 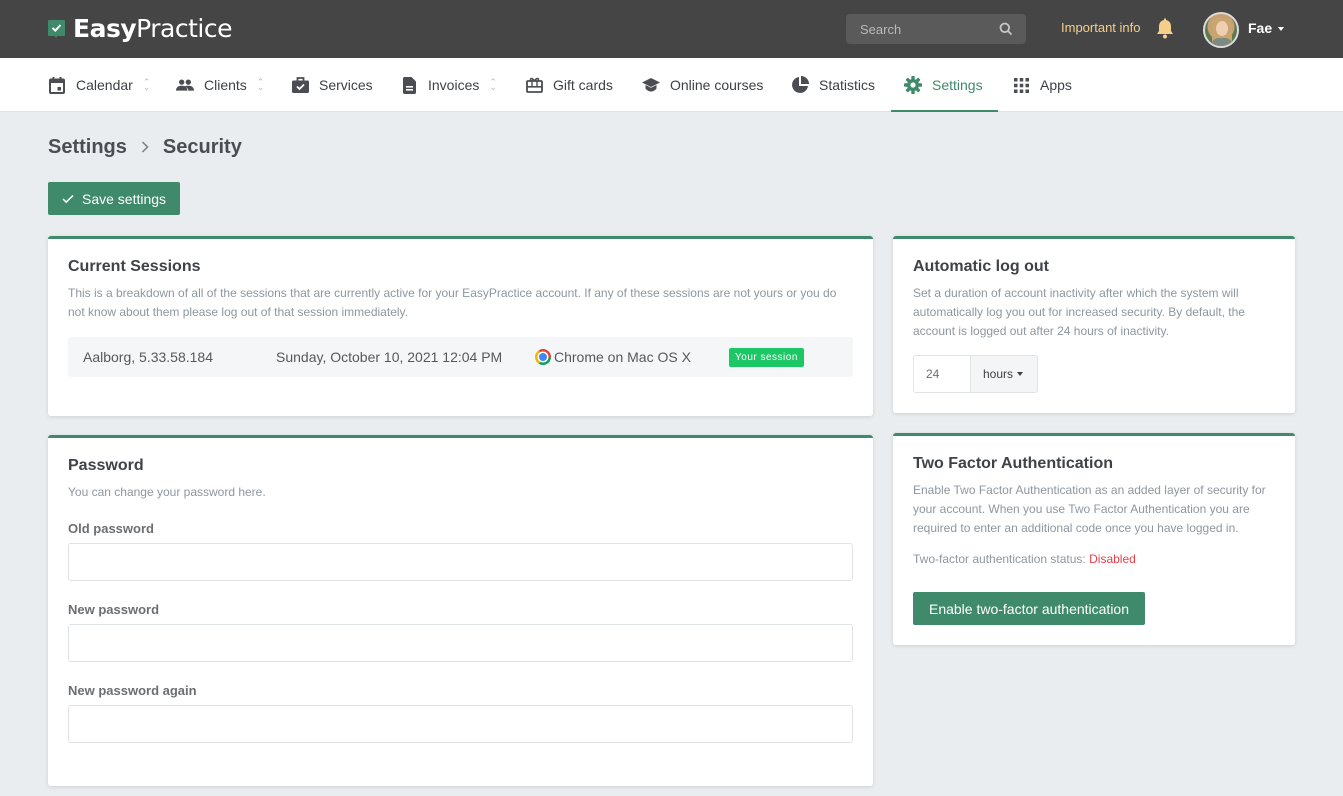 What do you see at coordinates (56, 29) in the screenshot?
I see `logo-check-icon` at bounding box center [56, 29].